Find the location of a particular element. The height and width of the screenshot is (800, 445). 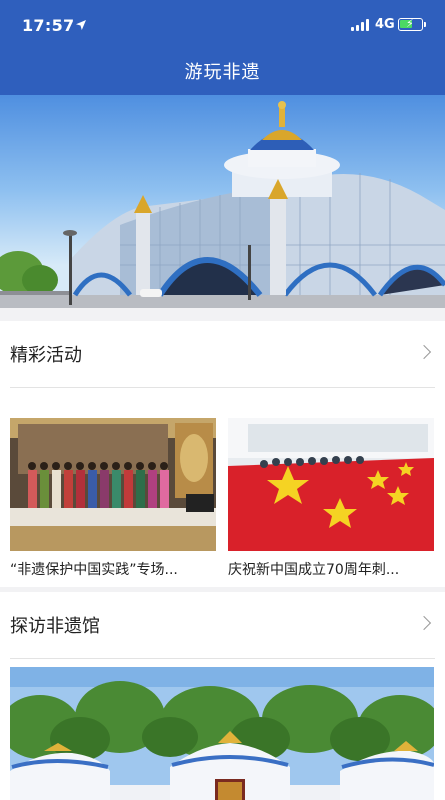

battery-tip is located at coordinates (425, 24).